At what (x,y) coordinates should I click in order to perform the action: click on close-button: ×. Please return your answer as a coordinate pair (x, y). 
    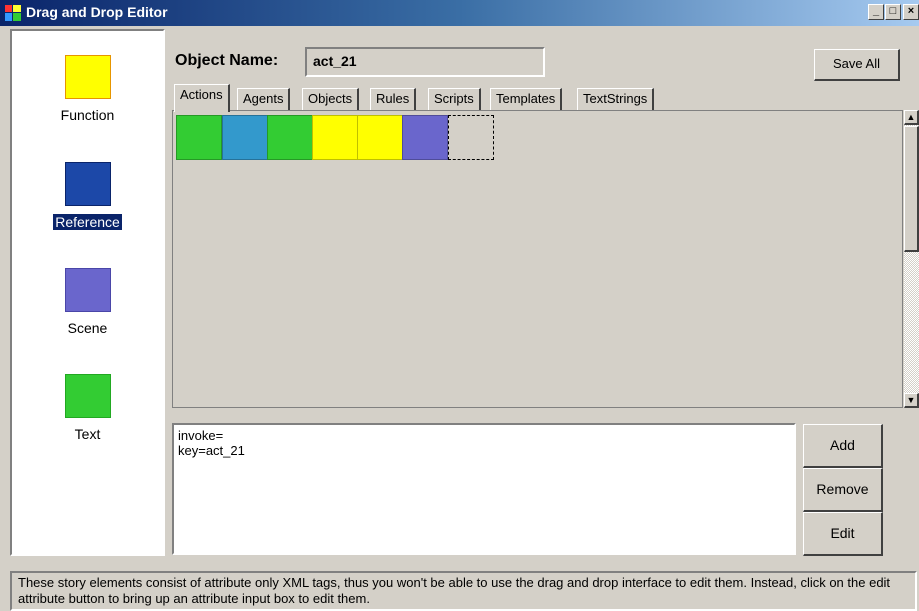
    Looking at the image, I should click on (911, 12).